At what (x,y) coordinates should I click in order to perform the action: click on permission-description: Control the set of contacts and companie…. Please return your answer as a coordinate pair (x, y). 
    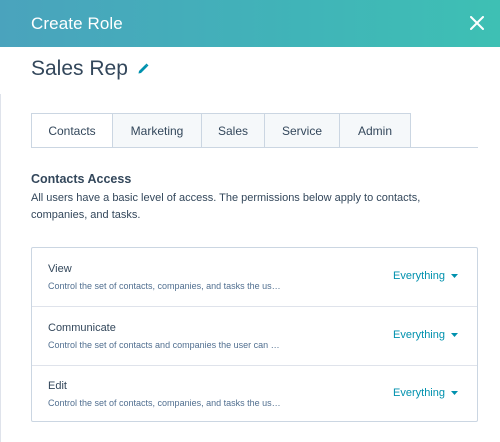
    Looking at the image, I should click on (164, 345).